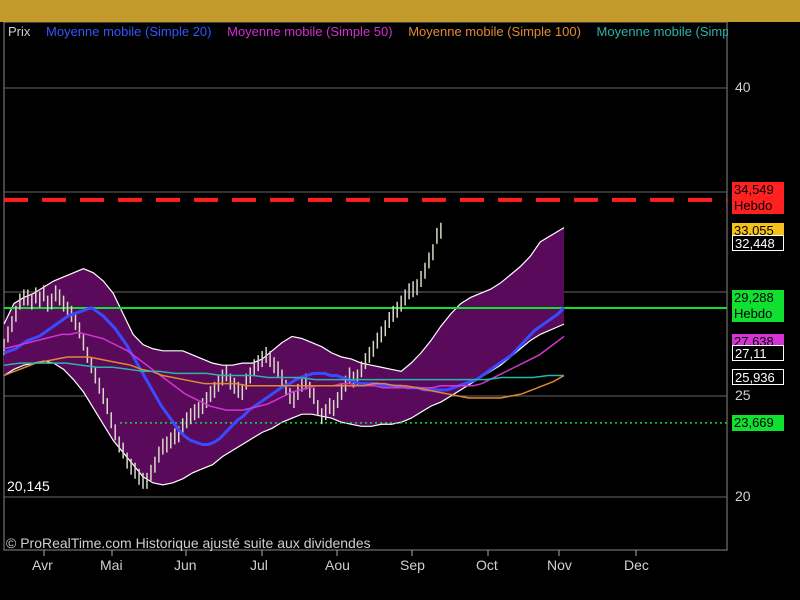 The image size is (800, 600). What do you see at coordinates (185, 565) in the screenshot?
I see `x-tick-label: Jun` at bounding box center [185, 565].